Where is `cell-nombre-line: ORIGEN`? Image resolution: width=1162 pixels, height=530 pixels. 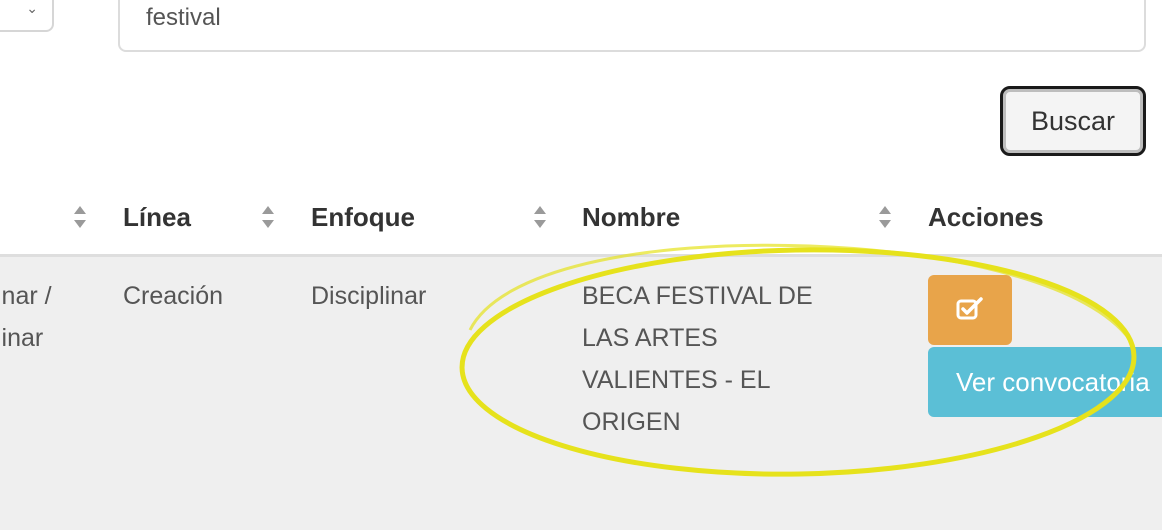
cell-nombre-line: ORIGEN is located at coordinates (631, 422).